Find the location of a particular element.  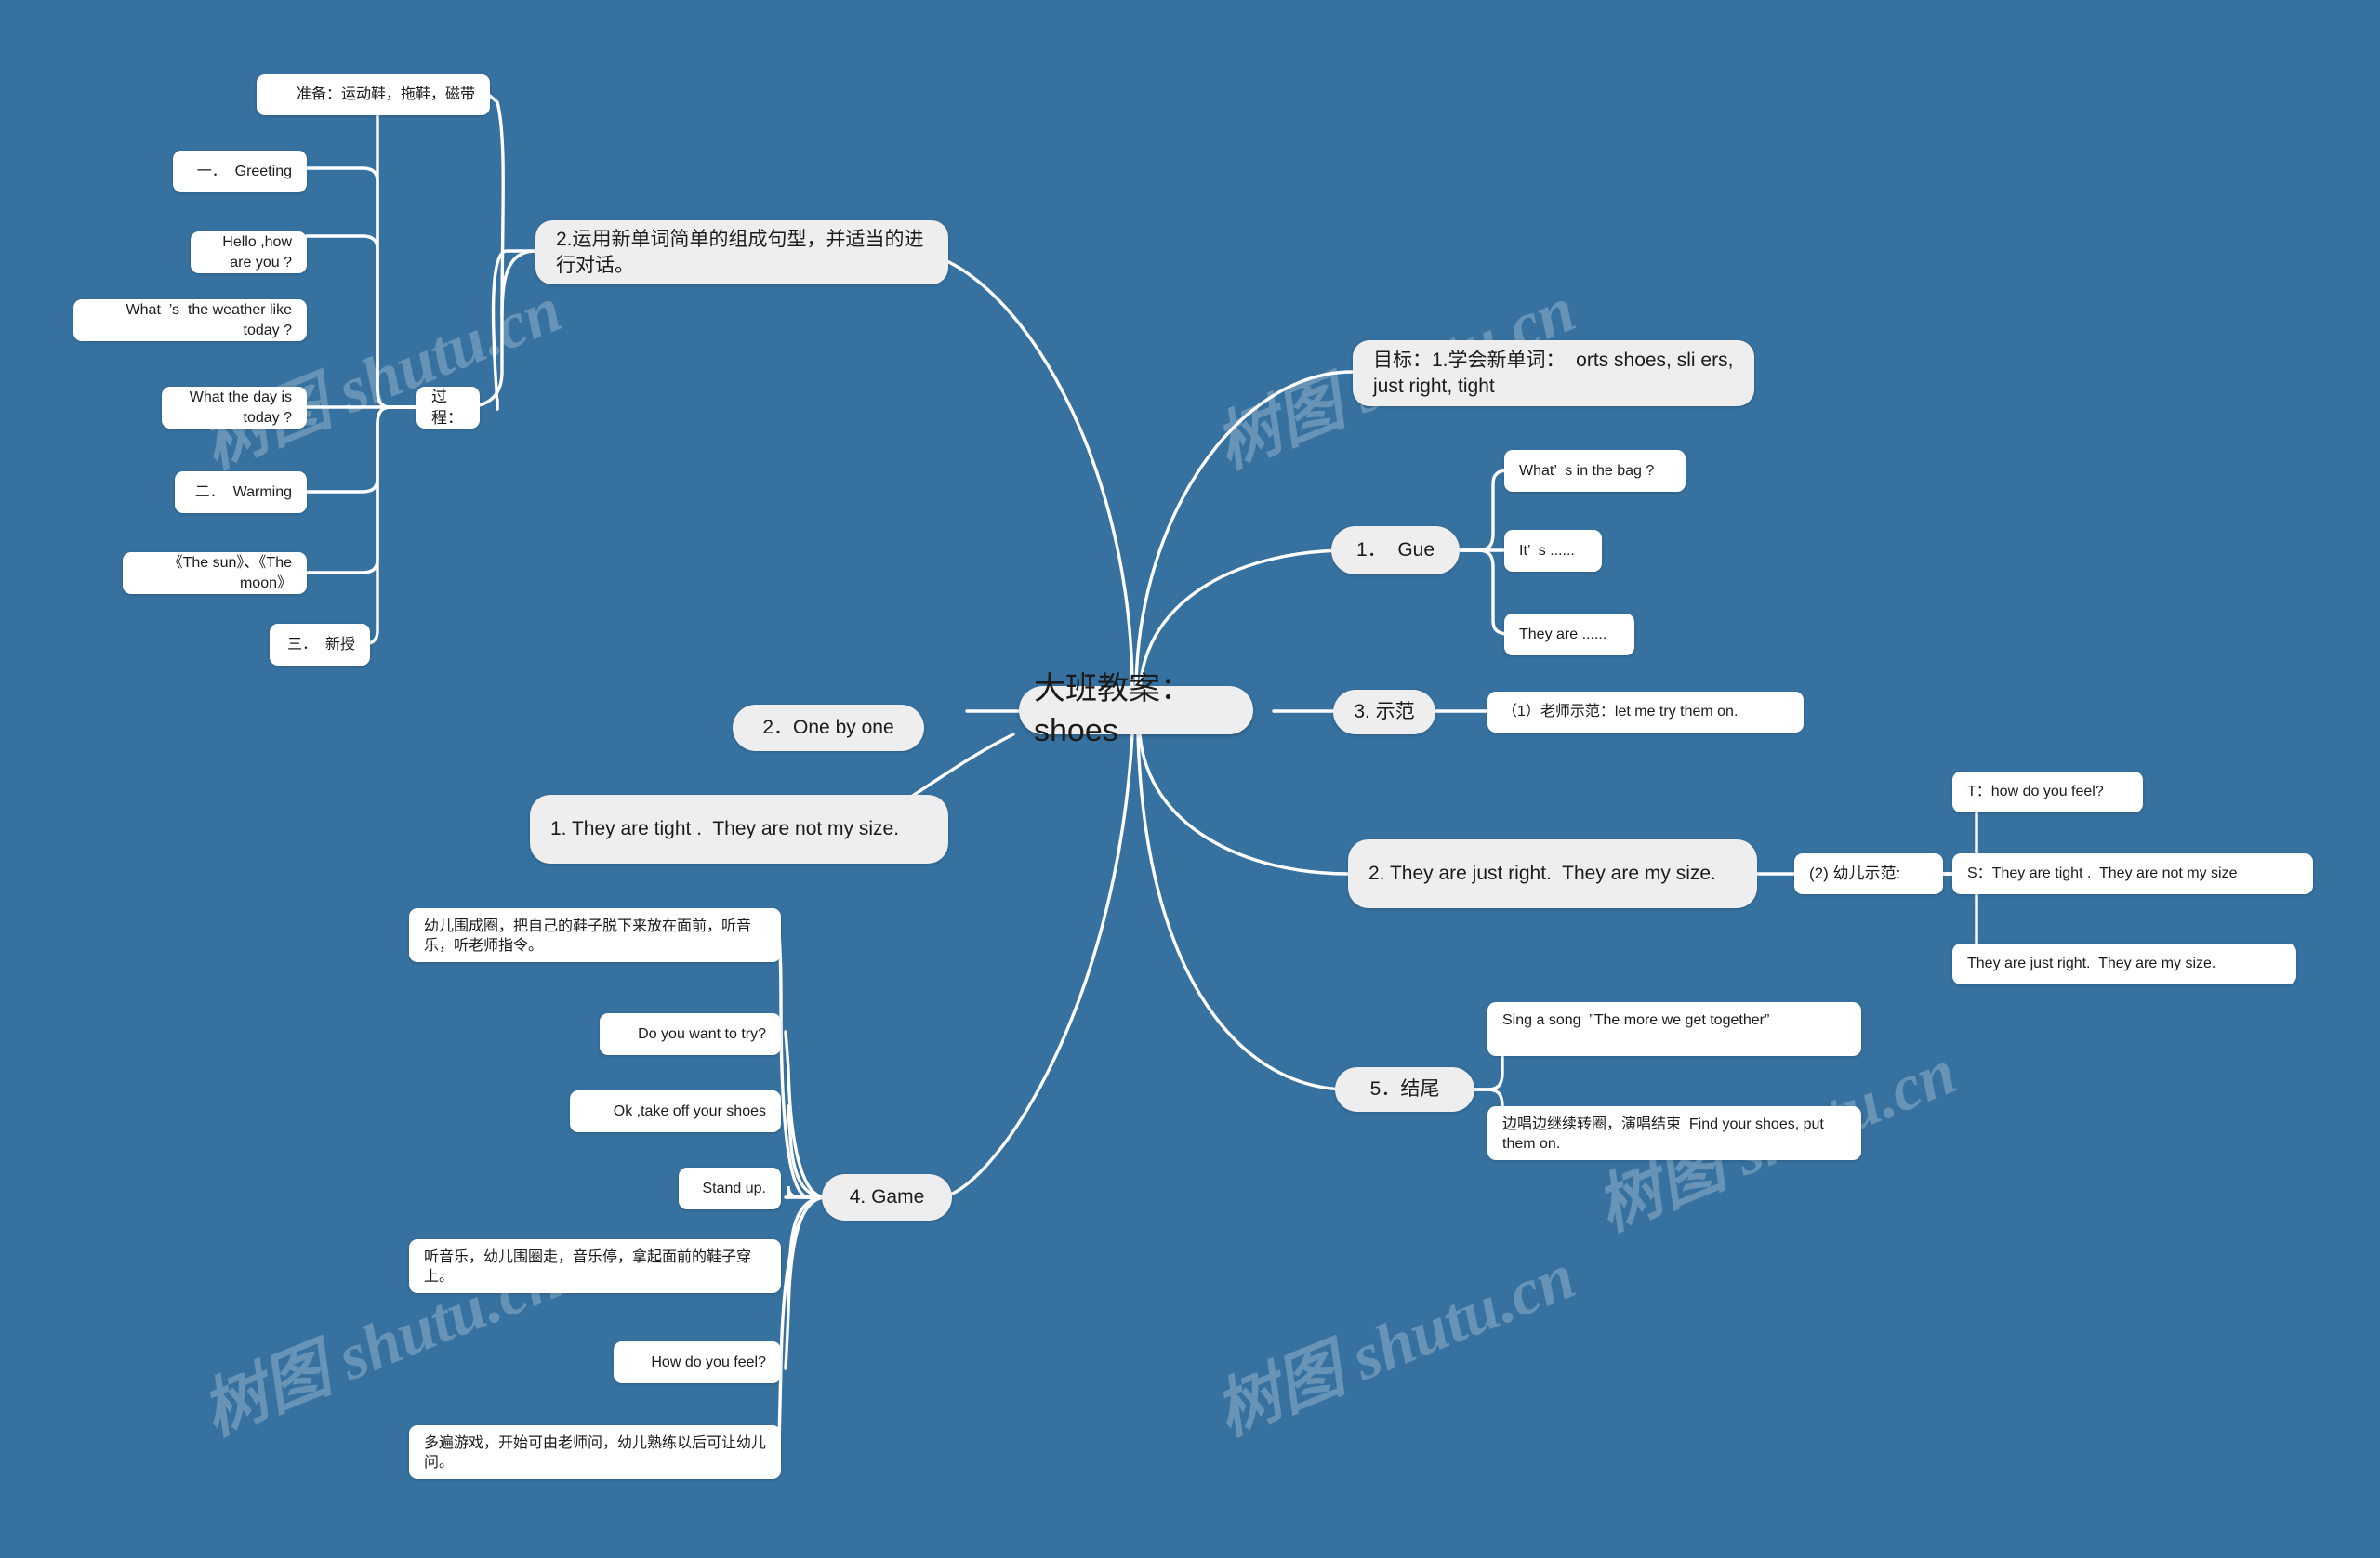

node-greeting: 一． Greeting is located at coordinates (240, 171).